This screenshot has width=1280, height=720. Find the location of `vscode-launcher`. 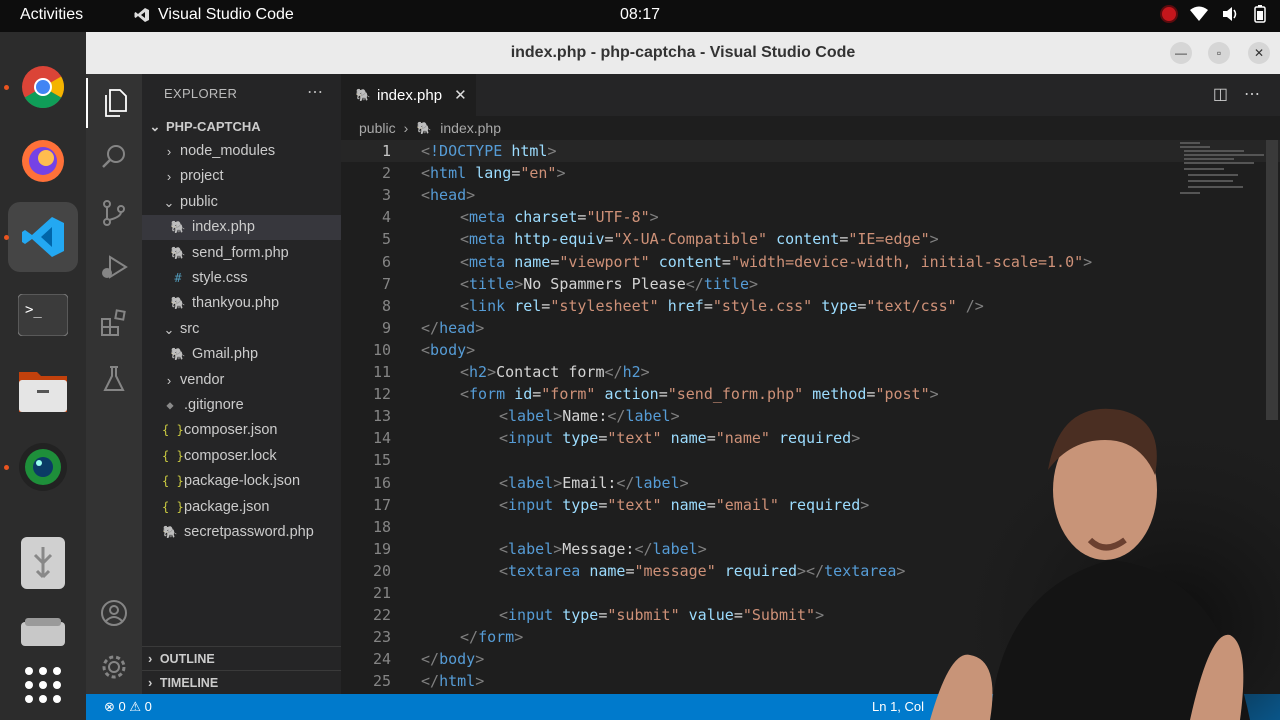

vscode-launcher is located at coordinates (41, 237).